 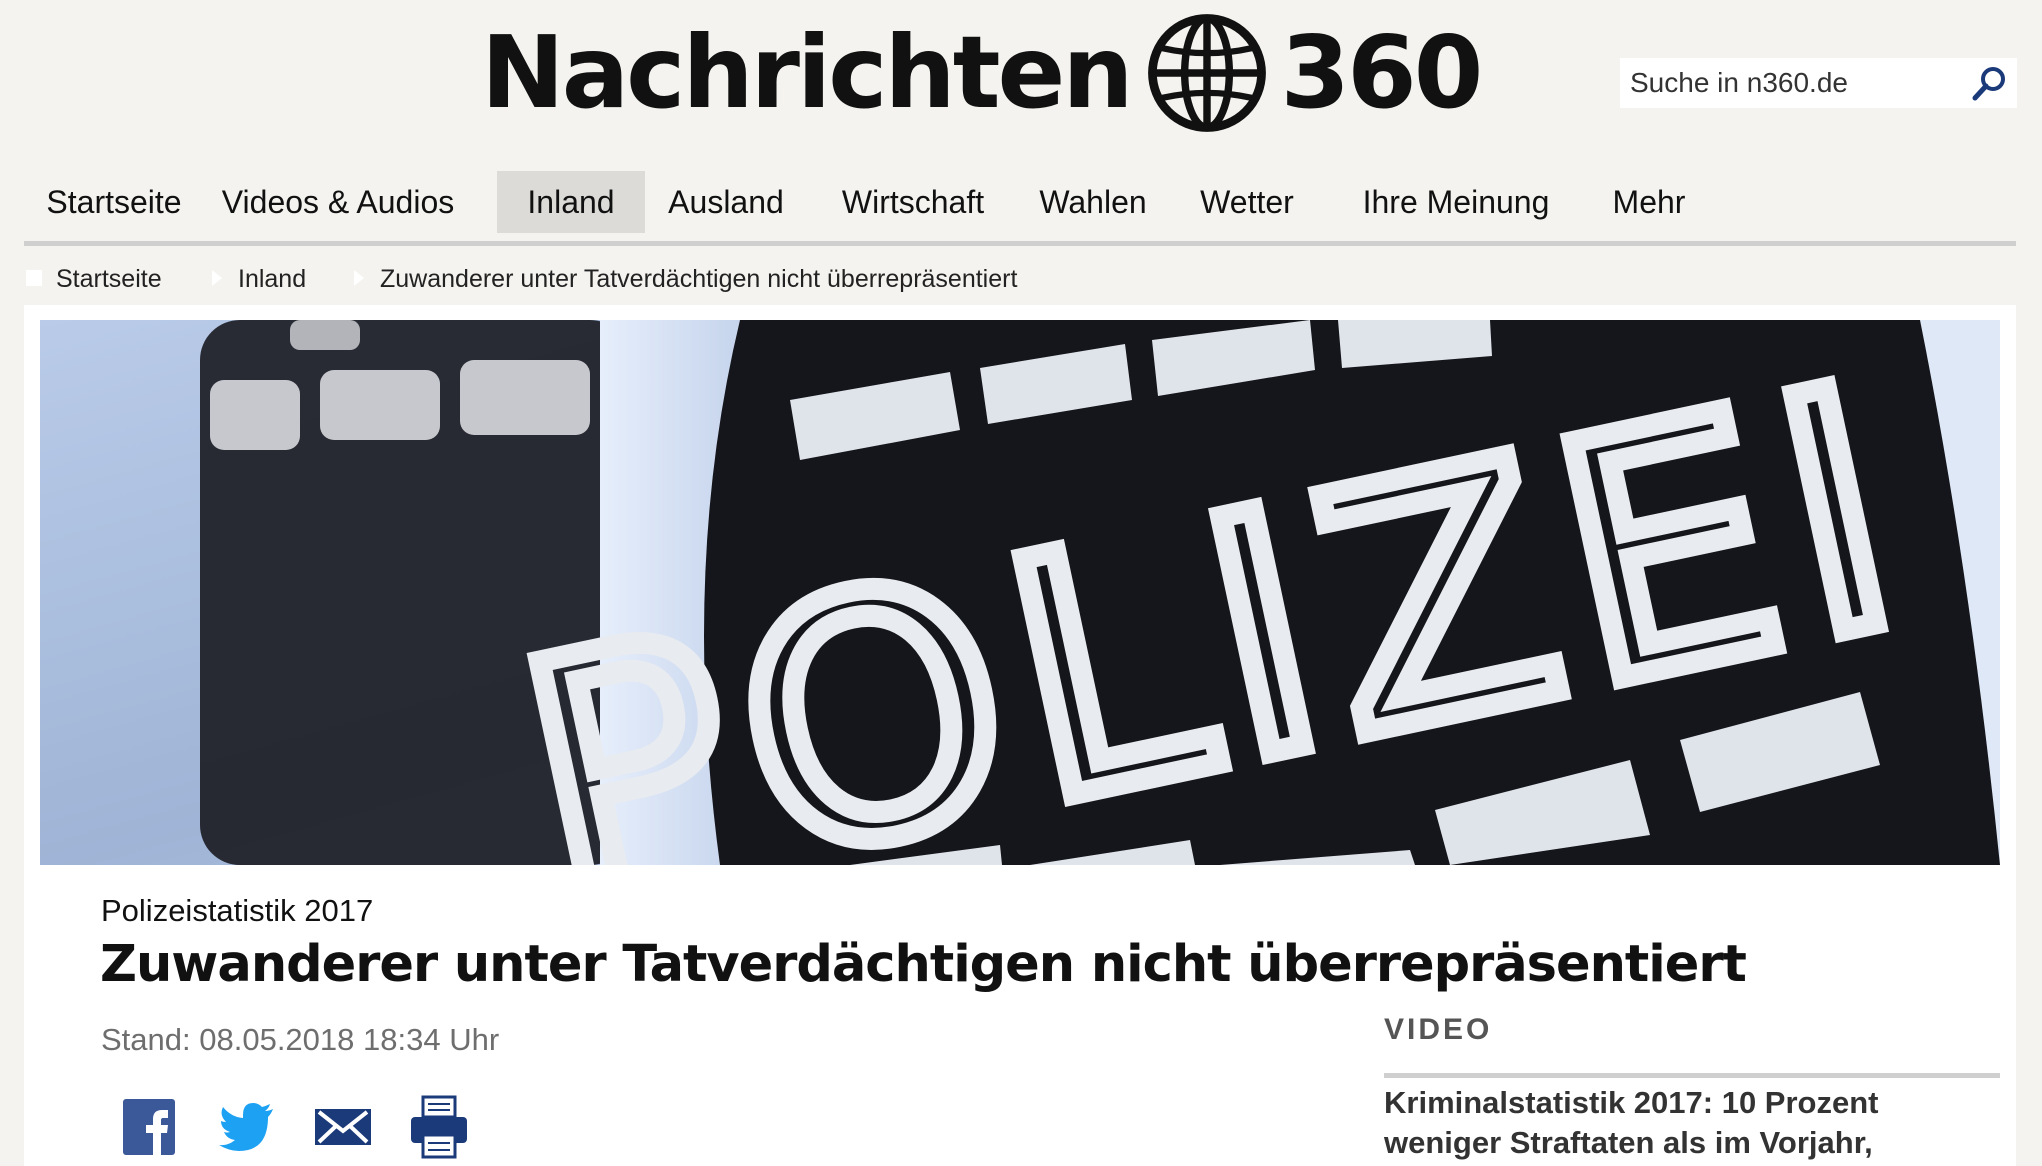 I want to click on twitter-icon, so click(x=247, y=1127).